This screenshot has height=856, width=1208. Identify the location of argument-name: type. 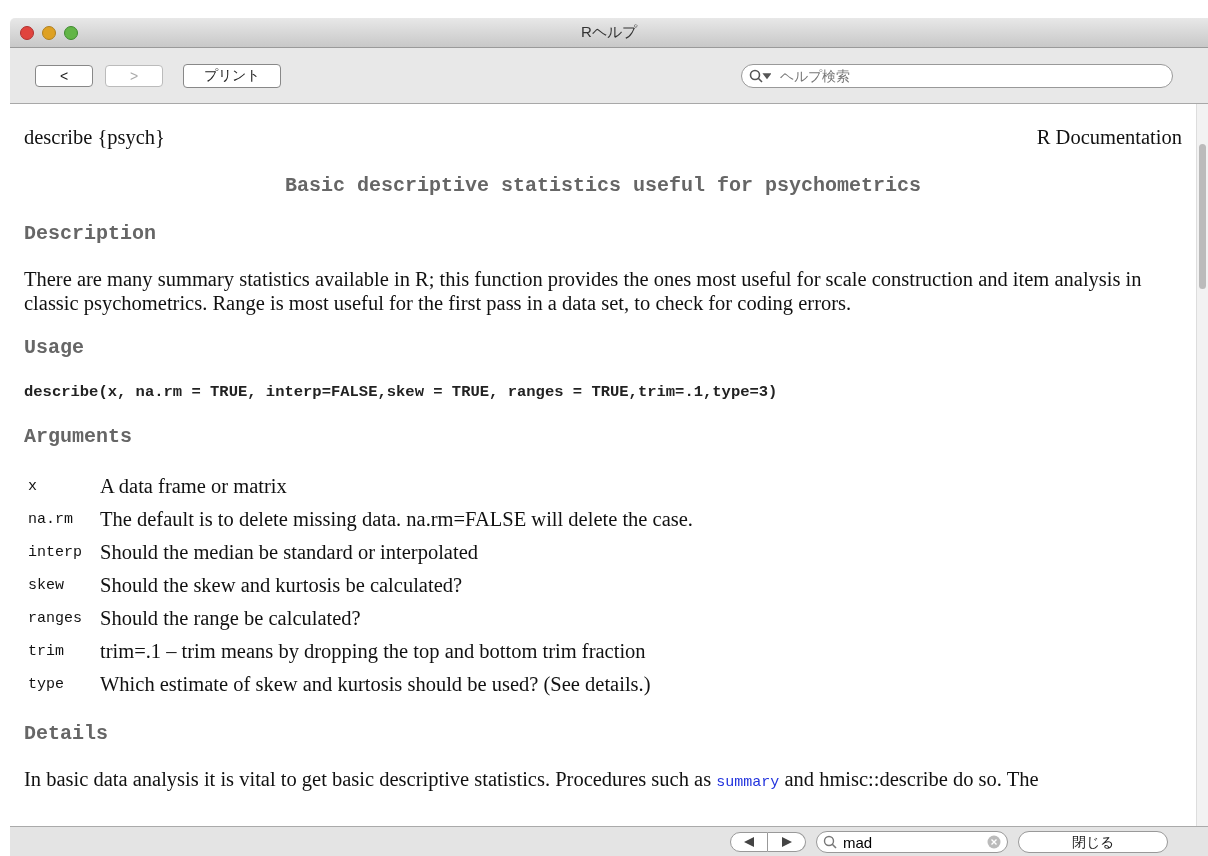
(46, 685).